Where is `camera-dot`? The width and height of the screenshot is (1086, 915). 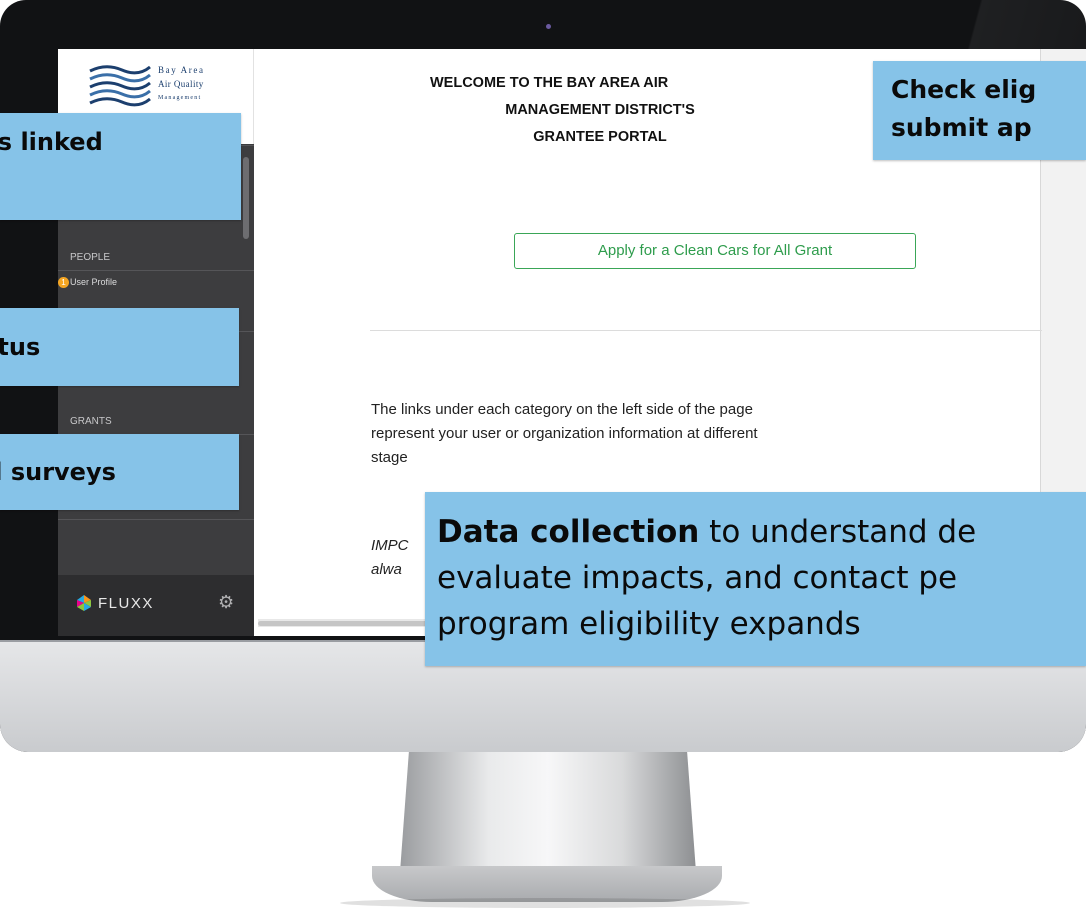 camera-dot is located at coordinates (548, 26).